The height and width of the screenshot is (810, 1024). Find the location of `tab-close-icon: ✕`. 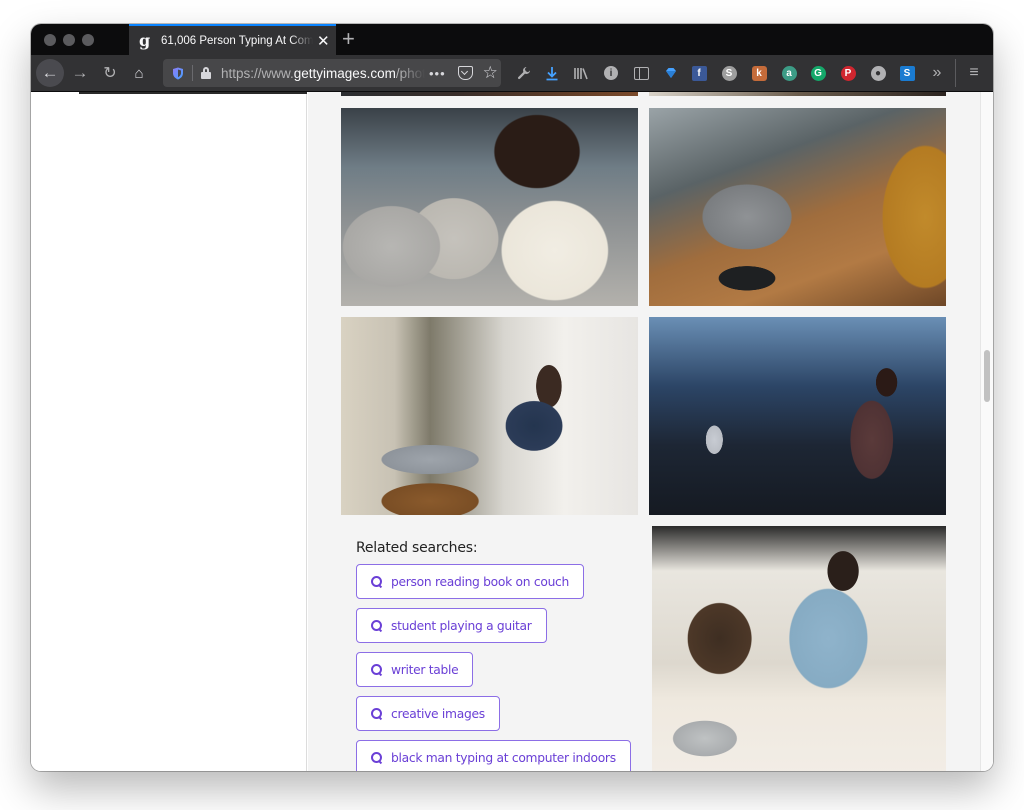

tab-close-icon: ✕ is located at coordinates (323, 41).